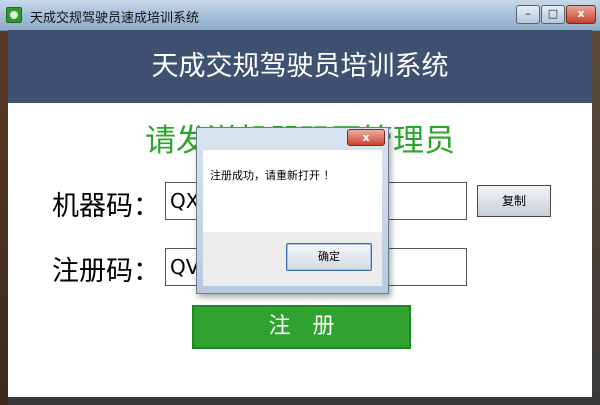 The image size is (600, 405). I want to click on dialog-body, so click(292, 191).